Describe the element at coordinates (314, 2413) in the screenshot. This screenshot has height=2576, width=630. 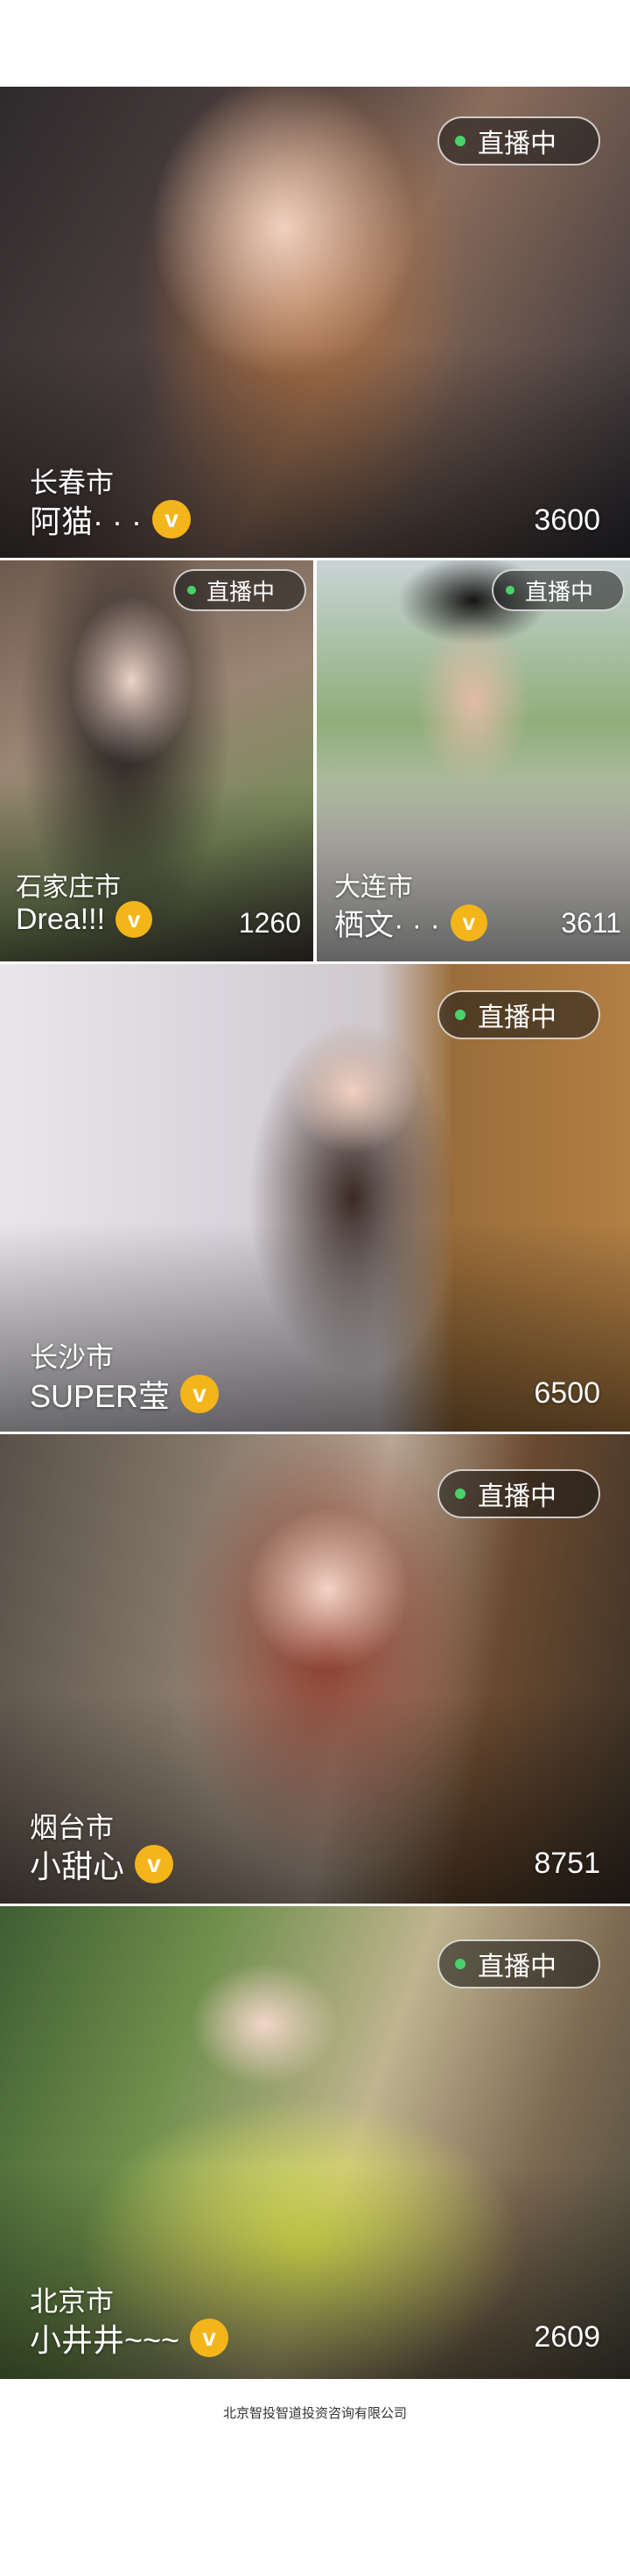
I see `company-footer: 北京智投智道投资咨询有限公司` at that location.